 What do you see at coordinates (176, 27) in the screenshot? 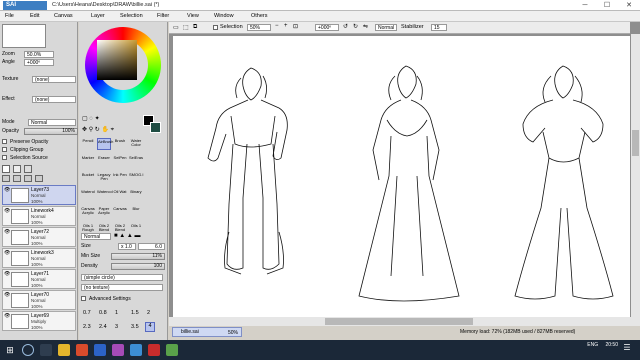
I see `select-rect-toolbar-icon: ▭` at bounding box center [176, 27].